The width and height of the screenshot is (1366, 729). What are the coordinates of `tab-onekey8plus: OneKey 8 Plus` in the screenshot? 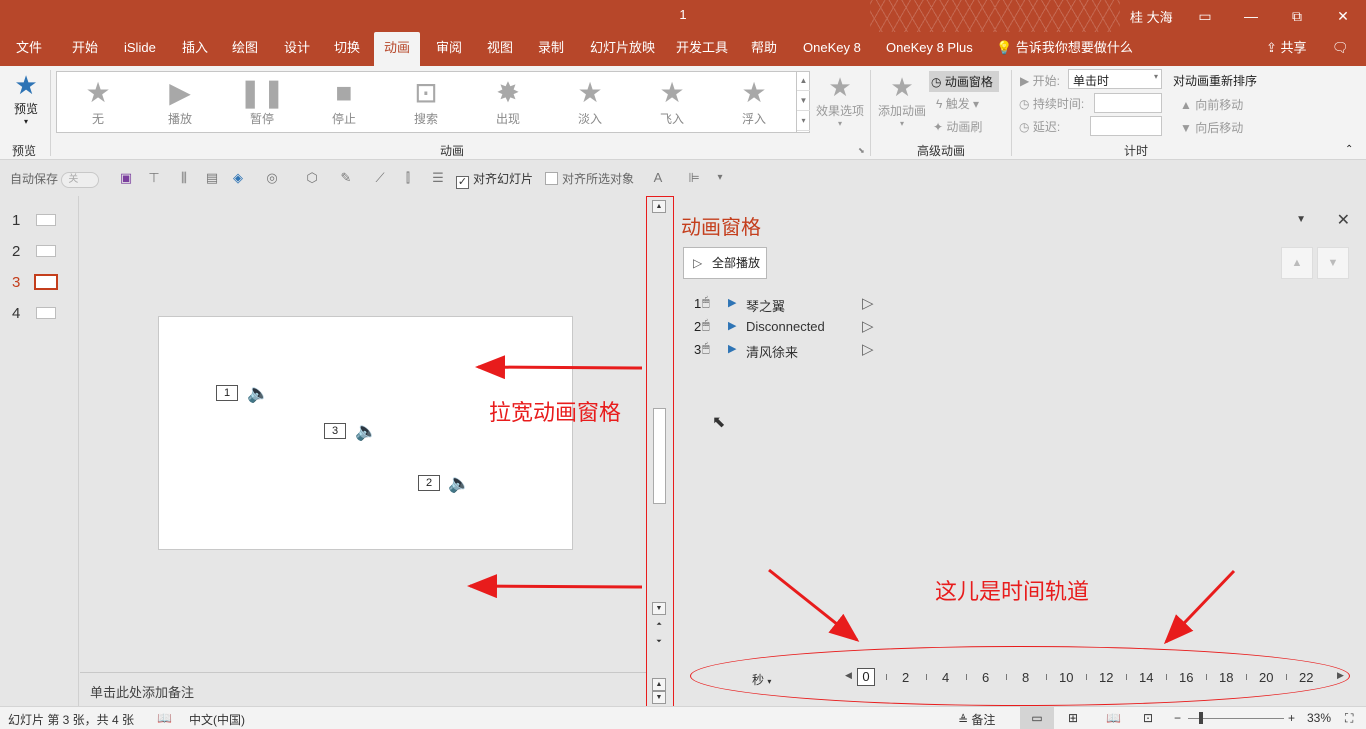 It's located at (929, 49).